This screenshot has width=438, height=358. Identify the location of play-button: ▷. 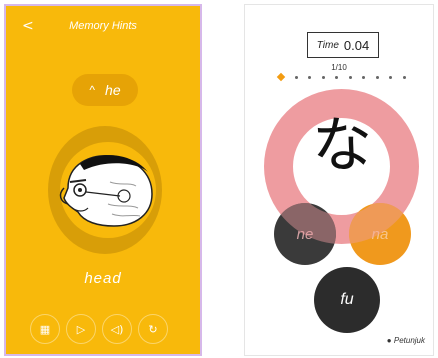
(81, 329).